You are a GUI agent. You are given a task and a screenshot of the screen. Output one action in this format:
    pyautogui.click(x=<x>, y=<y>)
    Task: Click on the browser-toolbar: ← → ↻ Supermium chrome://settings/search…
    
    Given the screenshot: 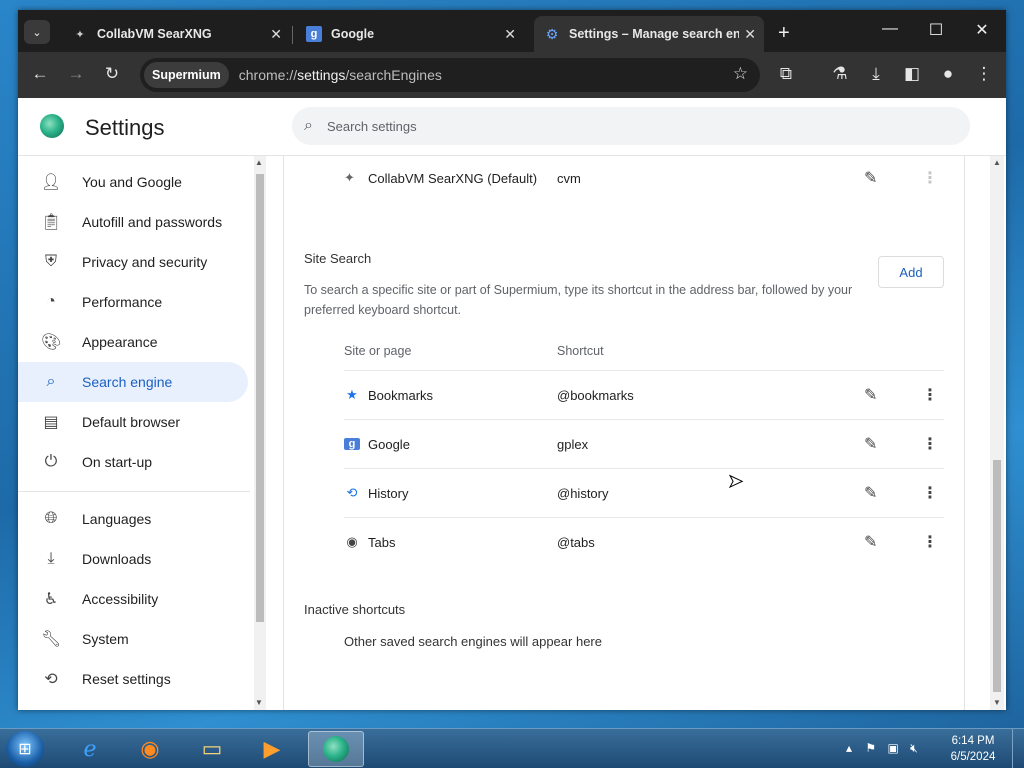 What is the action you would take?
    pyautogui.click(x=512, y=75)
    